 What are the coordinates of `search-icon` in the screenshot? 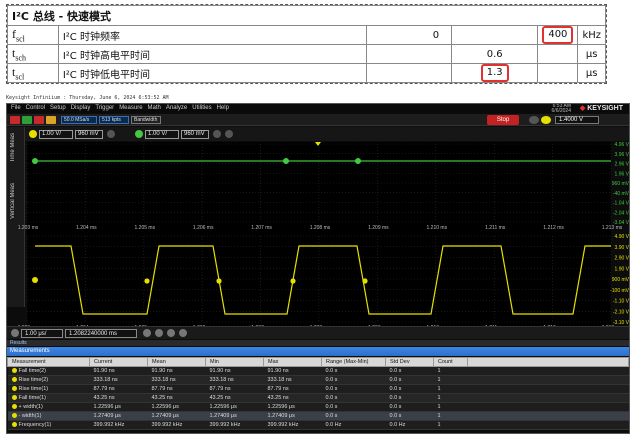 It's located at (171, 333).